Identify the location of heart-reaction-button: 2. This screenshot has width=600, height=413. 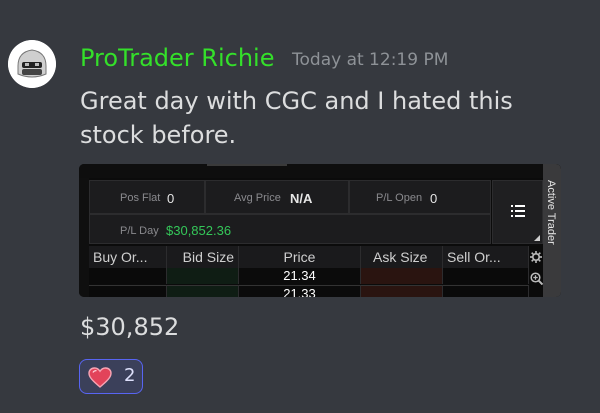
(111, 376).